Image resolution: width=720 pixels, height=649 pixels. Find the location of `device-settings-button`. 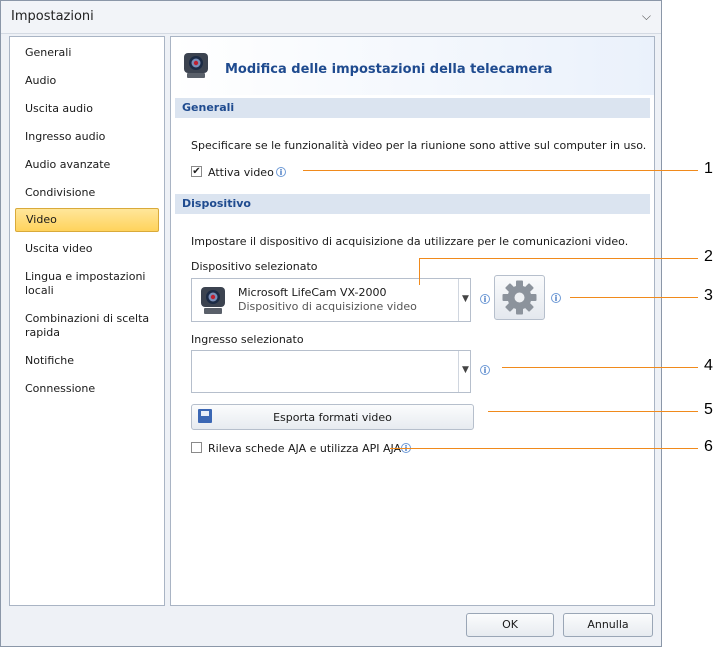

device-settings-button is located at coordinates (519, 297).